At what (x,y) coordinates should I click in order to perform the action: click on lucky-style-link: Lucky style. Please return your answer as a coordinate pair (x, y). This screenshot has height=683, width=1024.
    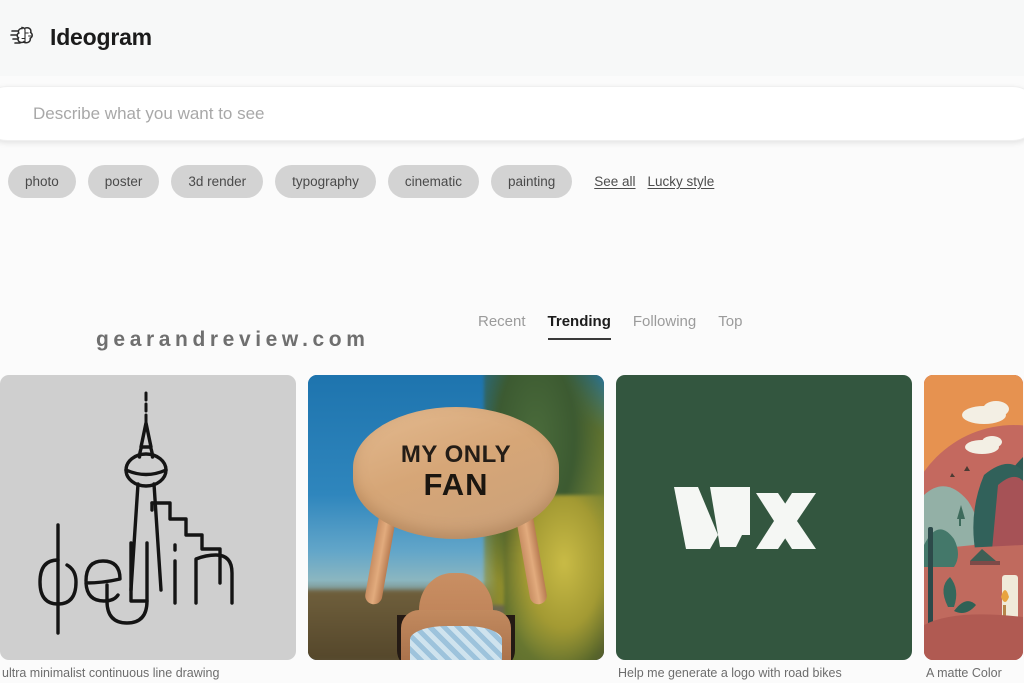
    Looking at the image, I should click on (681, 181).